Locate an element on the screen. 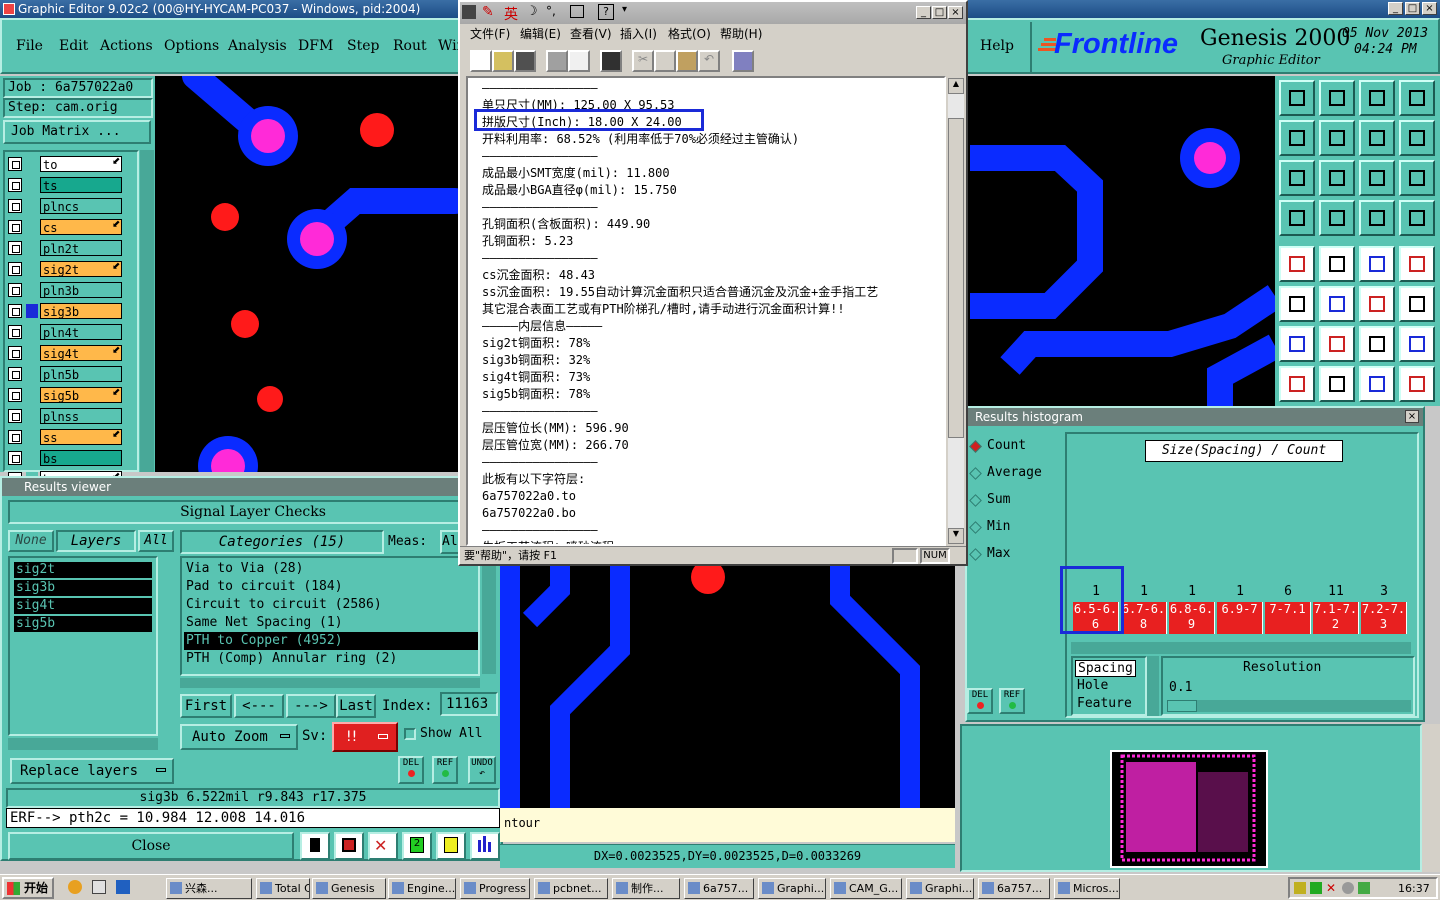  layer-scrollbar is located at coordinates (147, 311).